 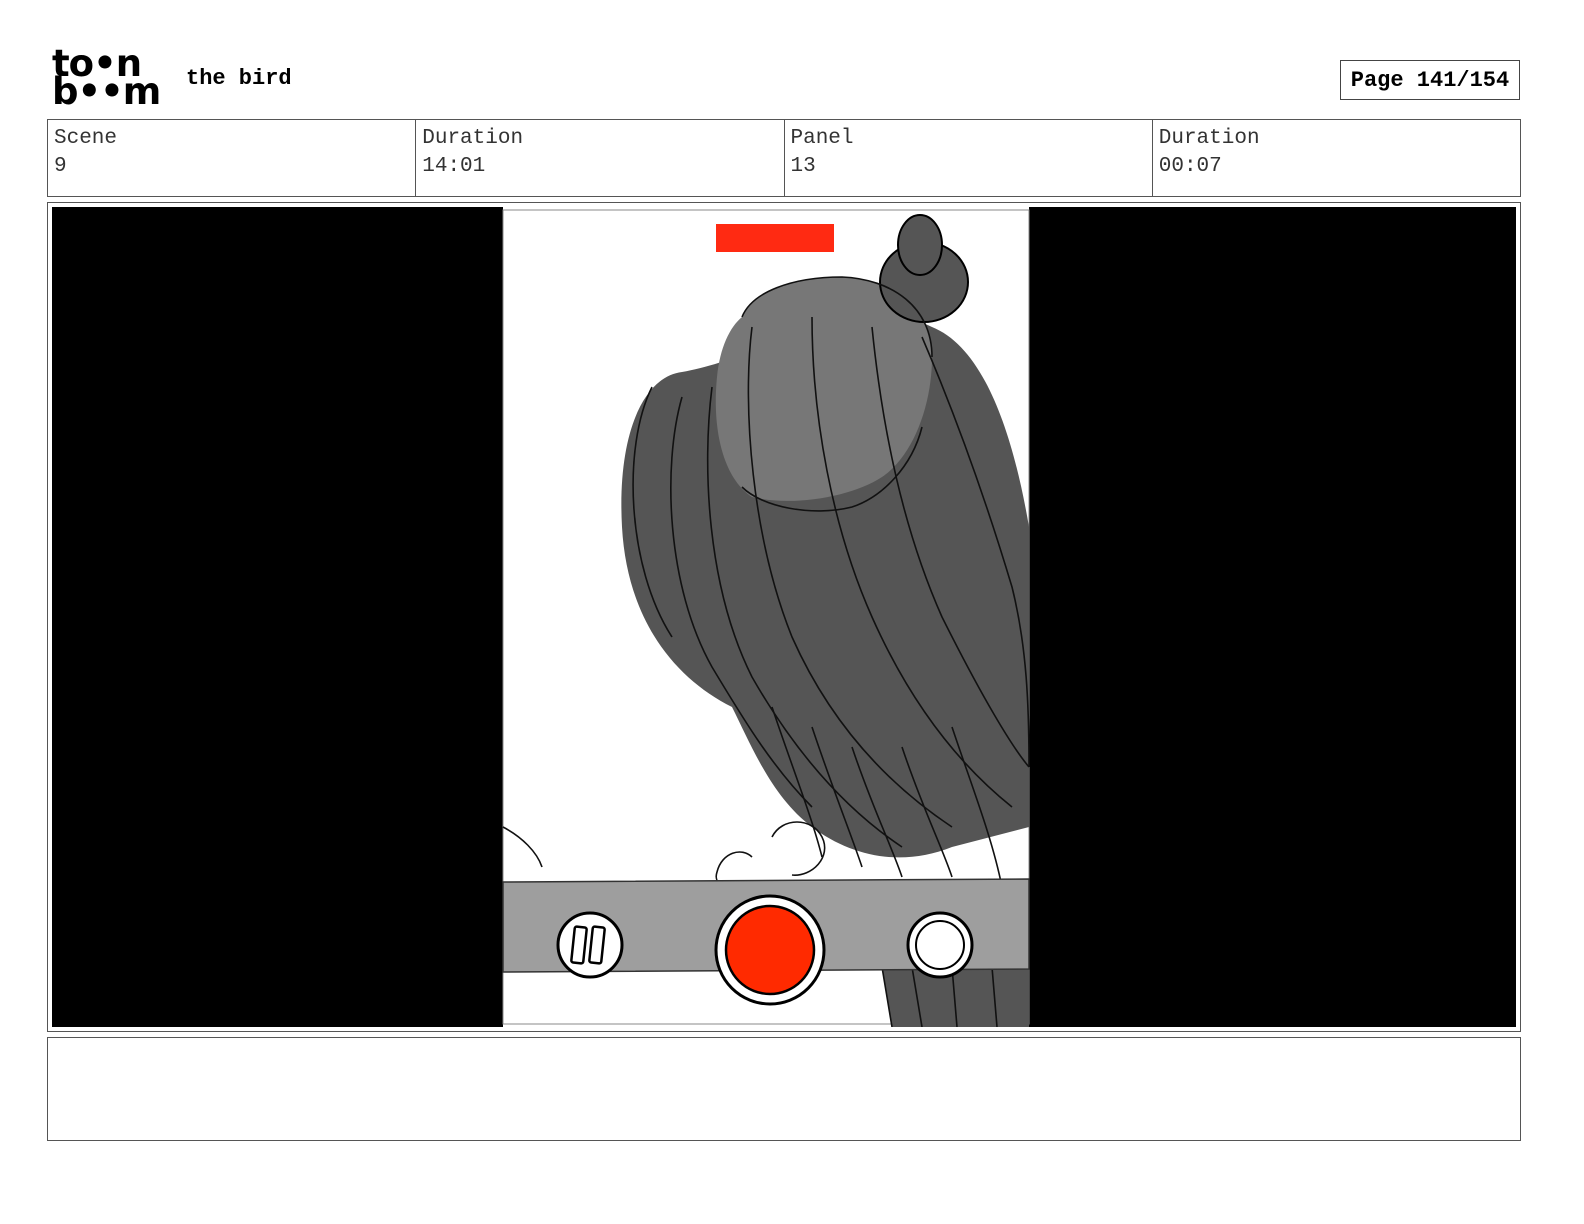 I want to click on panel-duration-label: Duration, so click(x=1209, y=138).